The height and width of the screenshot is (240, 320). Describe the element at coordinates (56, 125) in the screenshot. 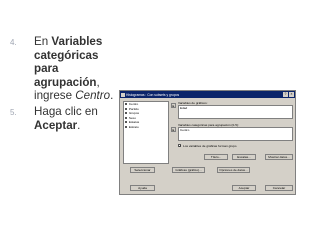

I see `step-text-part: Aceptar` at that location.